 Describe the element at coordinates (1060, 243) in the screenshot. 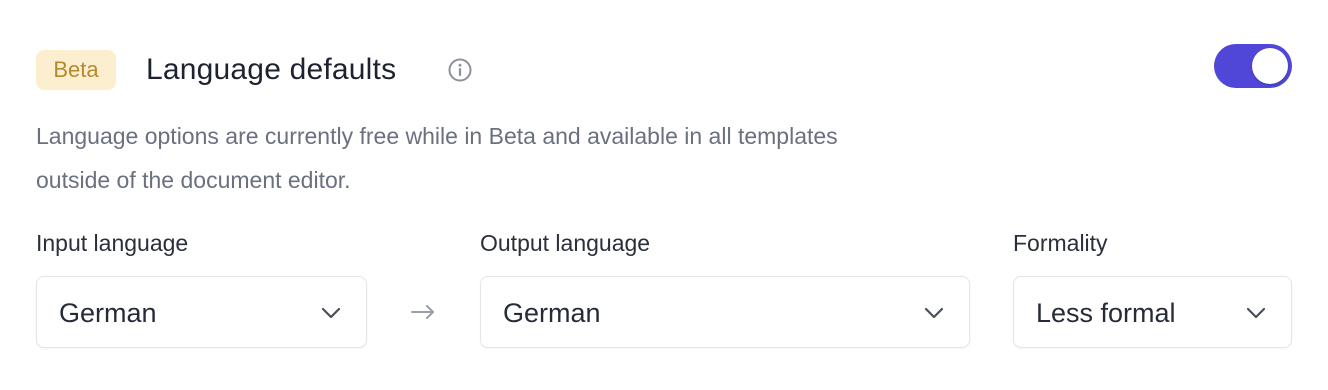

I see `formality-label: Formality` at that location.